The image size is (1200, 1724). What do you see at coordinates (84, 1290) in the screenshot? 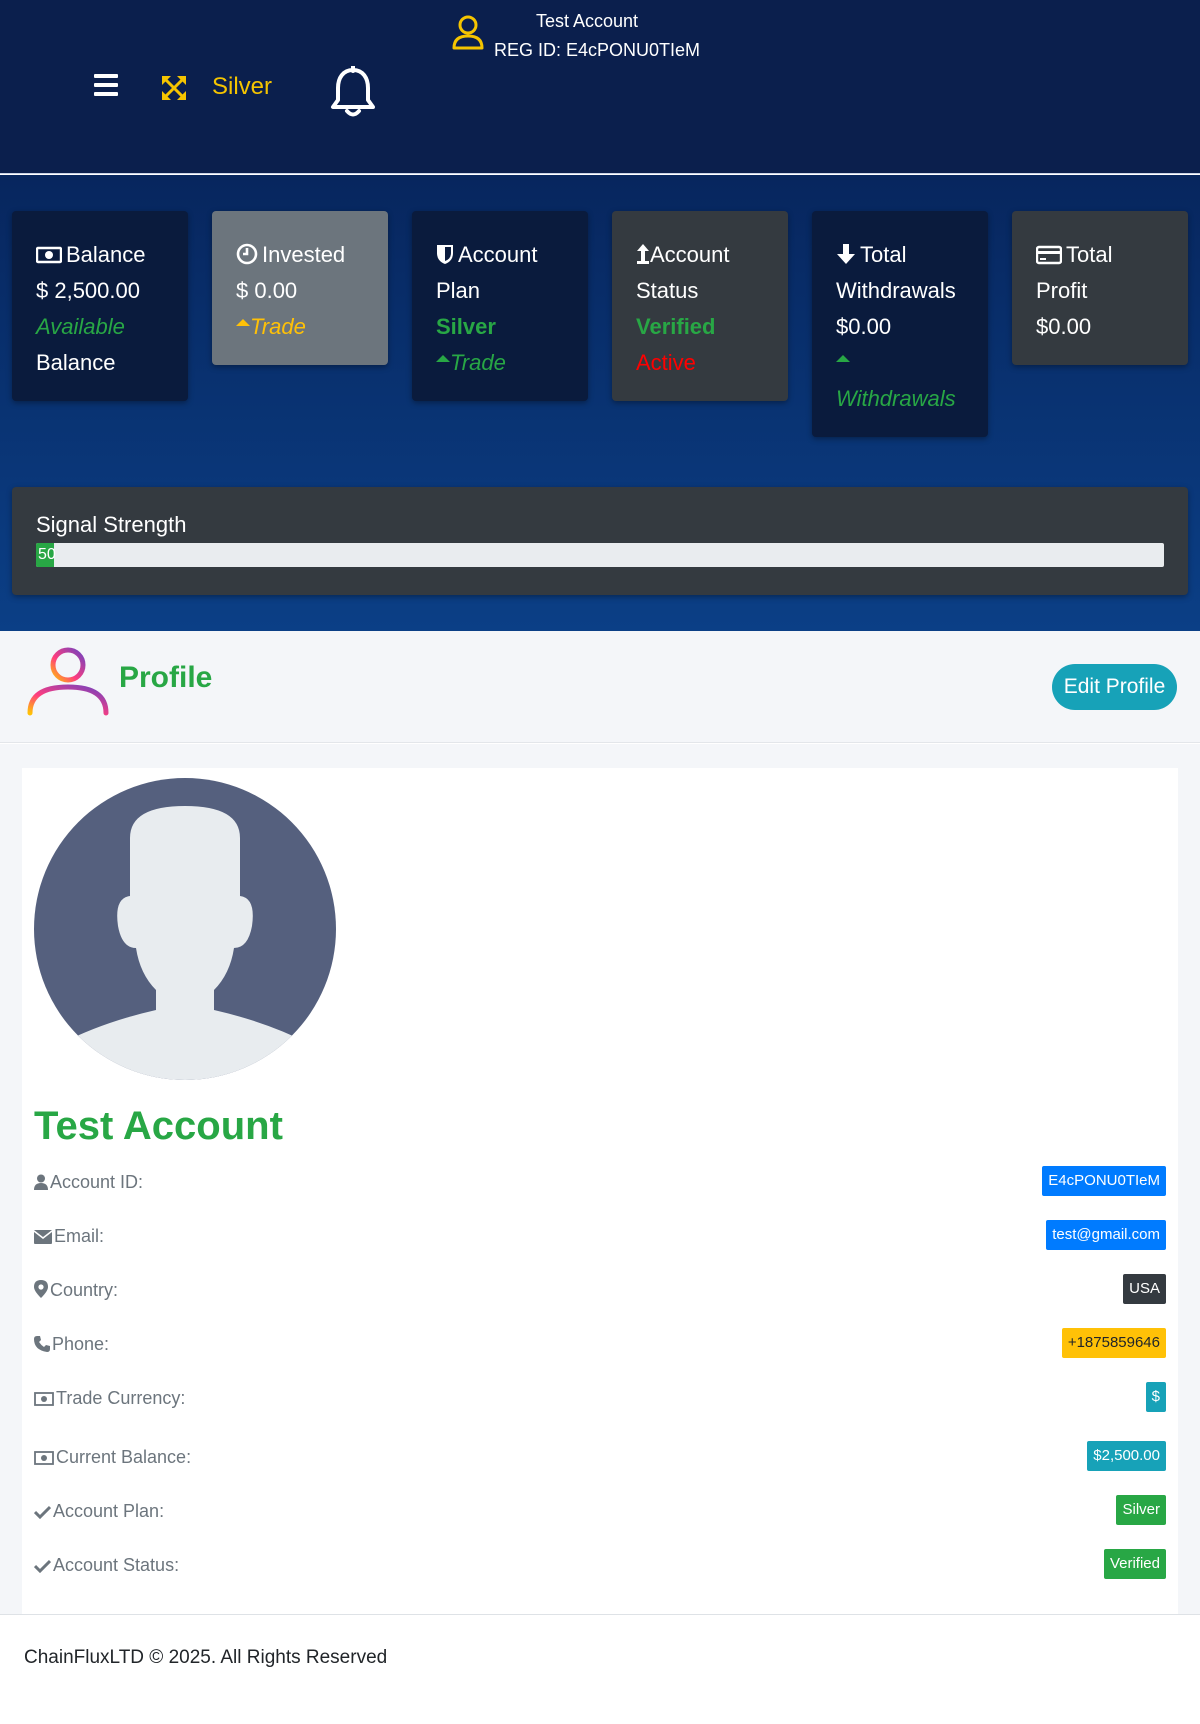
I see `info-label-text: Country:` at bounding box center [84, 1290].